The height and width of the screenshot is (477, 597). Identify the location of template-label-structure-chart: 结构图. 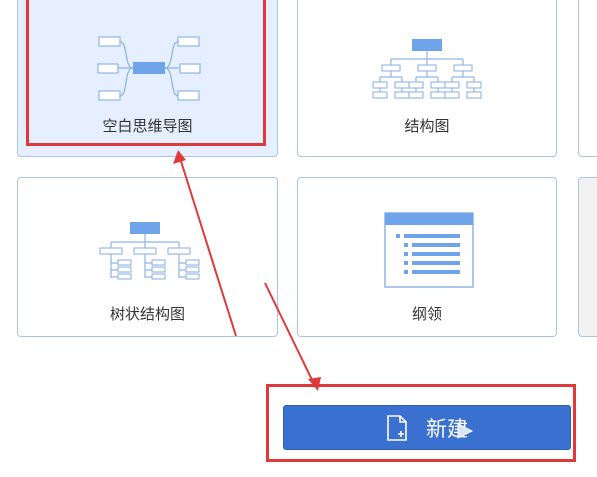
(427, 126).